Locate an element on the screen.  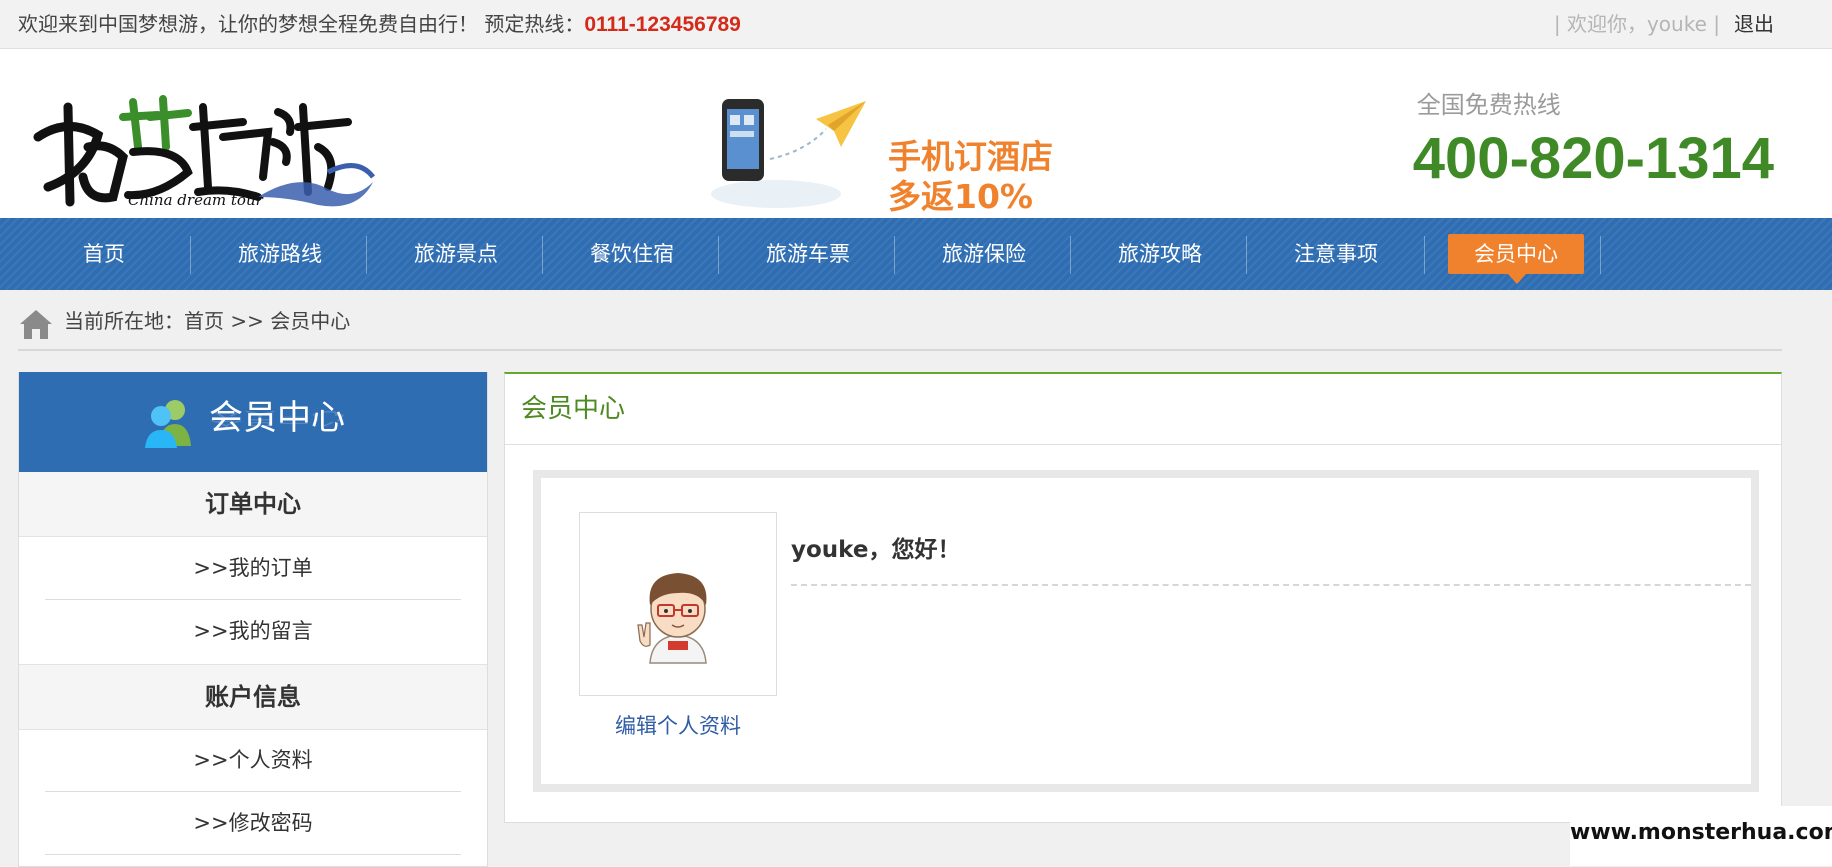
logout-link: 退出 is located at coordinates (1754, 24).